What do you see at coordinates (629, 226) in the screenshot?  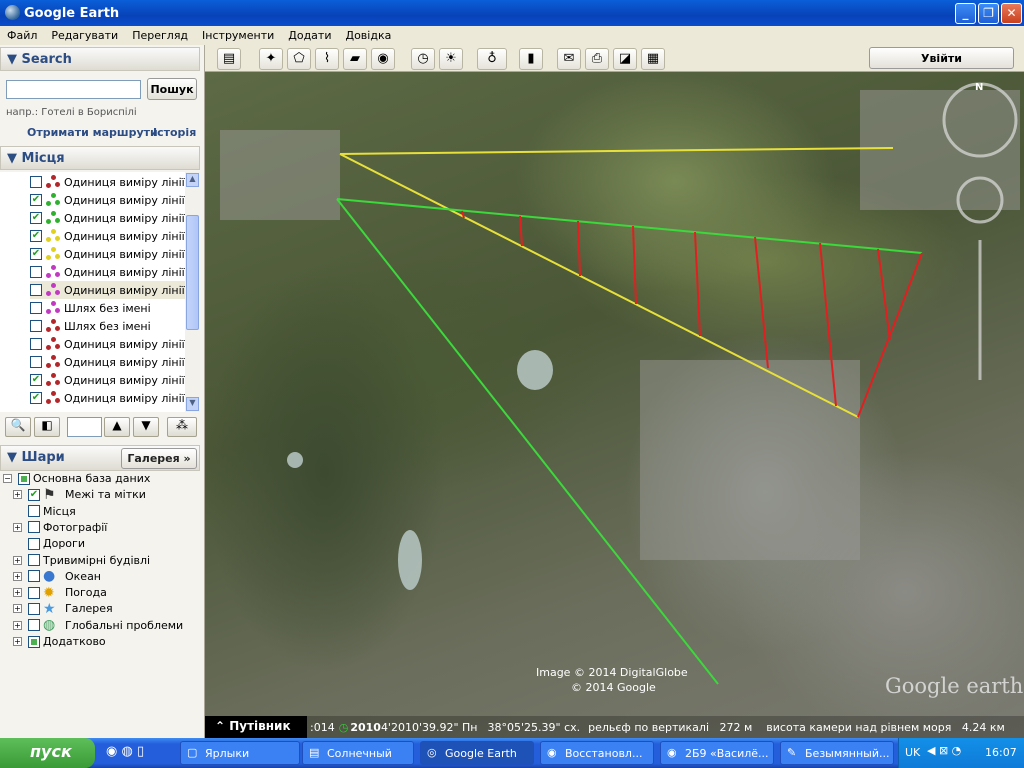 I see `green-path` at bounding box center [629, 226].